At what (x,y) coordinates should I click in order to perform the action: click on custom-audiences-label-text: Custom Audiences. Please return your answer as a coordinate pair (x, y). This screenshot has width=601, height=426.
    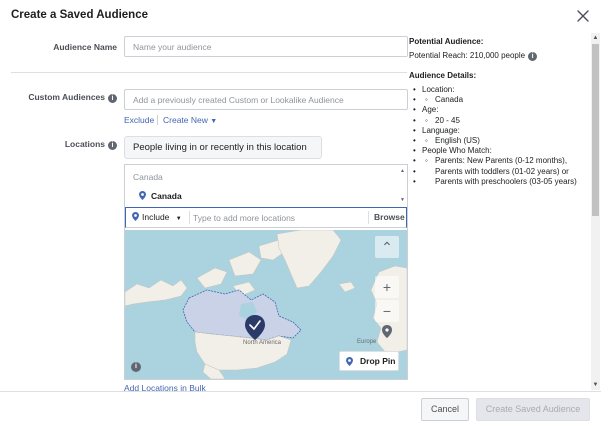
    Looking at the image, I should click on (66, 97).